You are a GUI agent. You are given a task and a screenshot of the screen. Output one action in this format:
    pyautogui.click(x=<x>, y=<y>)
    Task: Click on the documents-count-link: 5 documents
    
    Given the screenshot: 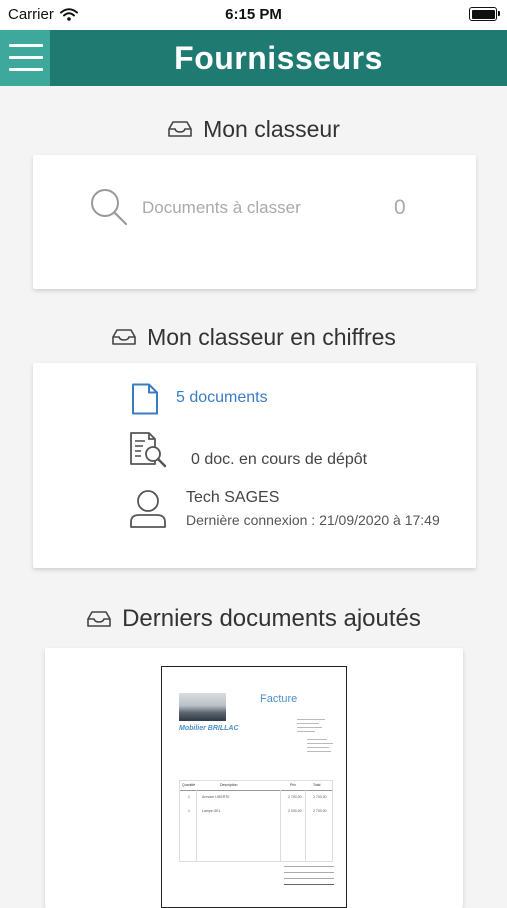 What is the action you would take?
    pyautogui.click(x=222, y=398)
    